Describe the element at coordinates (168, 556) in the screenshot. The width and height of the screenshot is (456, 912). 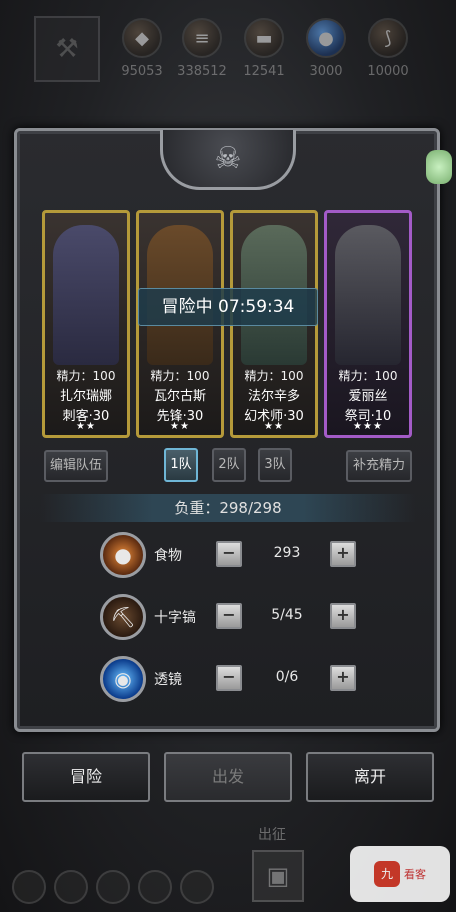
I see `supply-label: 食物` at that location.